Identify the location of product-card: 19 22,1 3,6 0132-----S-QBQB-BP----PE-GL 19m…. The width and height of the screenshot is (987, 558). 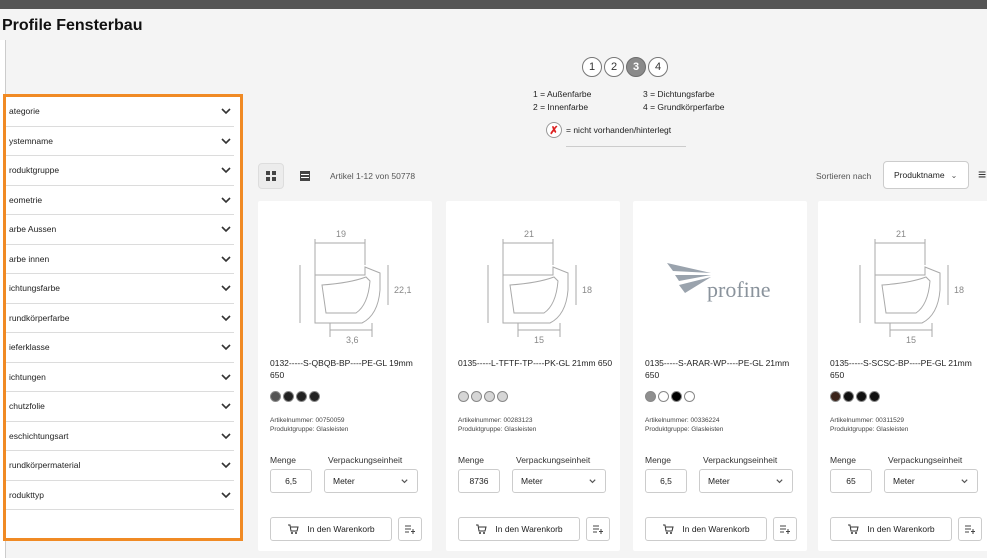
(345, 376).